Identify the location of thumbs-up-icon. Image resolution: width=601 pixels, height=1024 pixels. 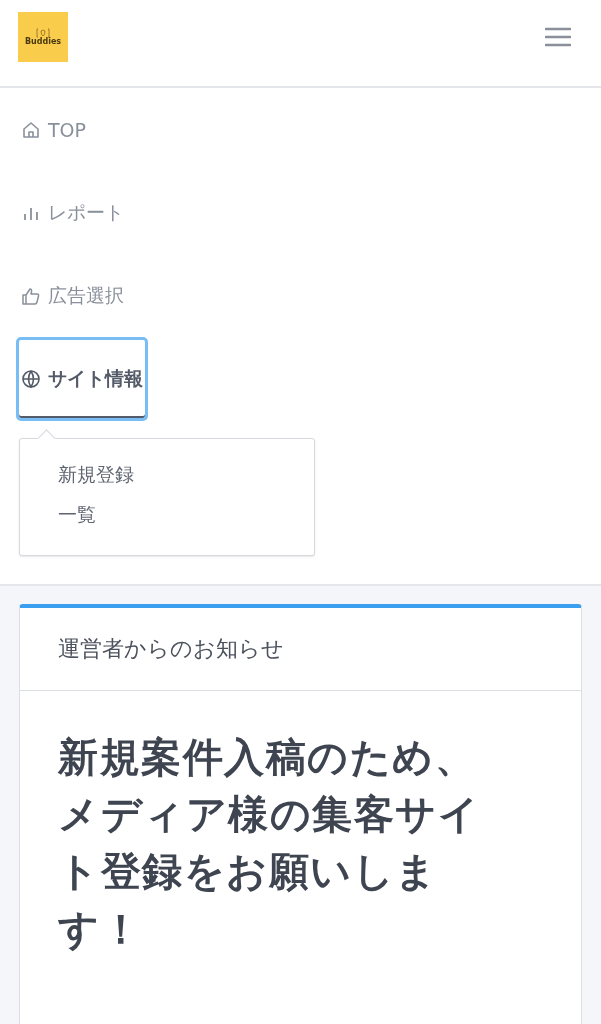
(31, 295).